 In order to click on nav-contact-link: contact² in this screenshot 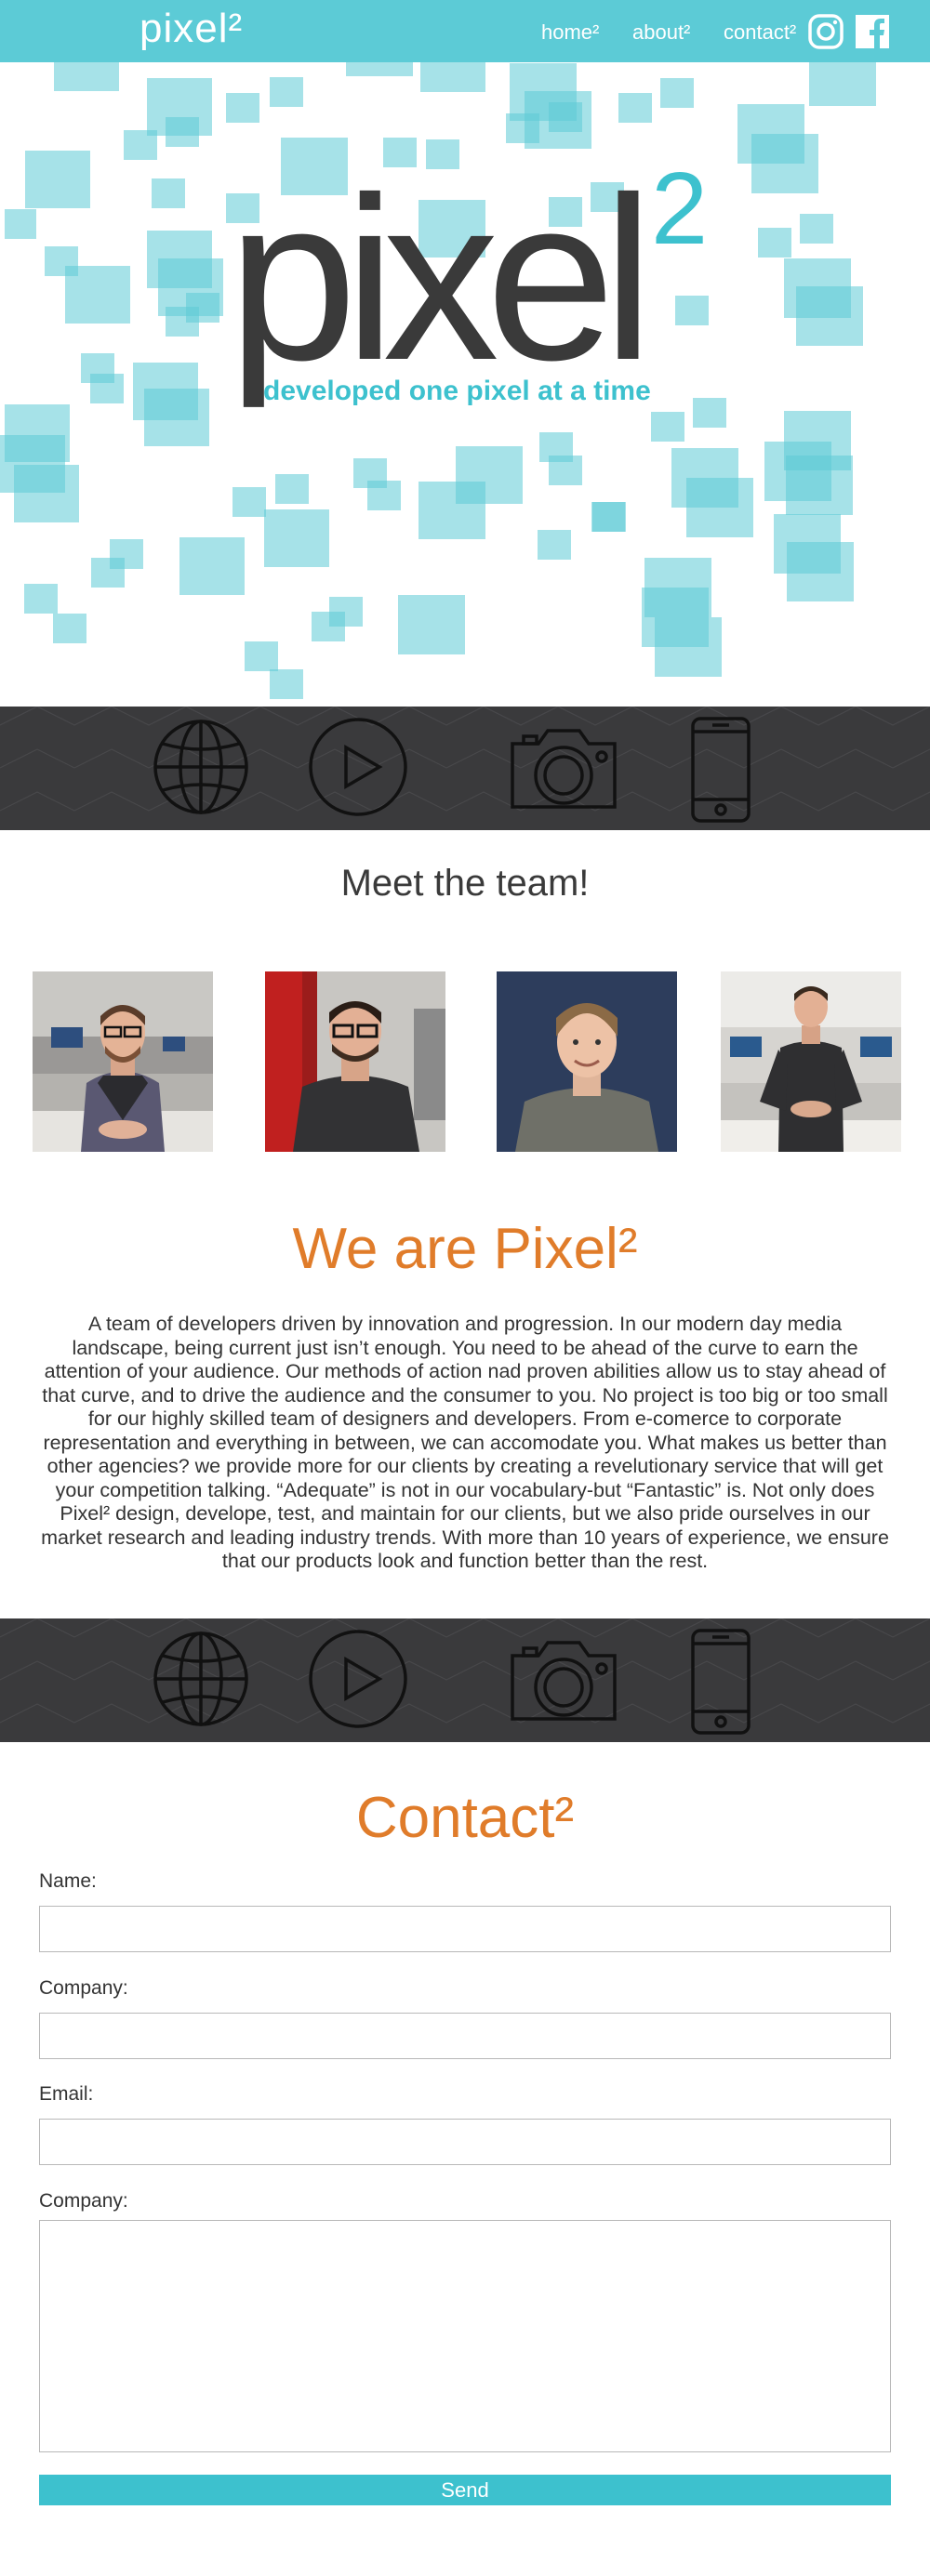, I will do `click(760, 32)`.